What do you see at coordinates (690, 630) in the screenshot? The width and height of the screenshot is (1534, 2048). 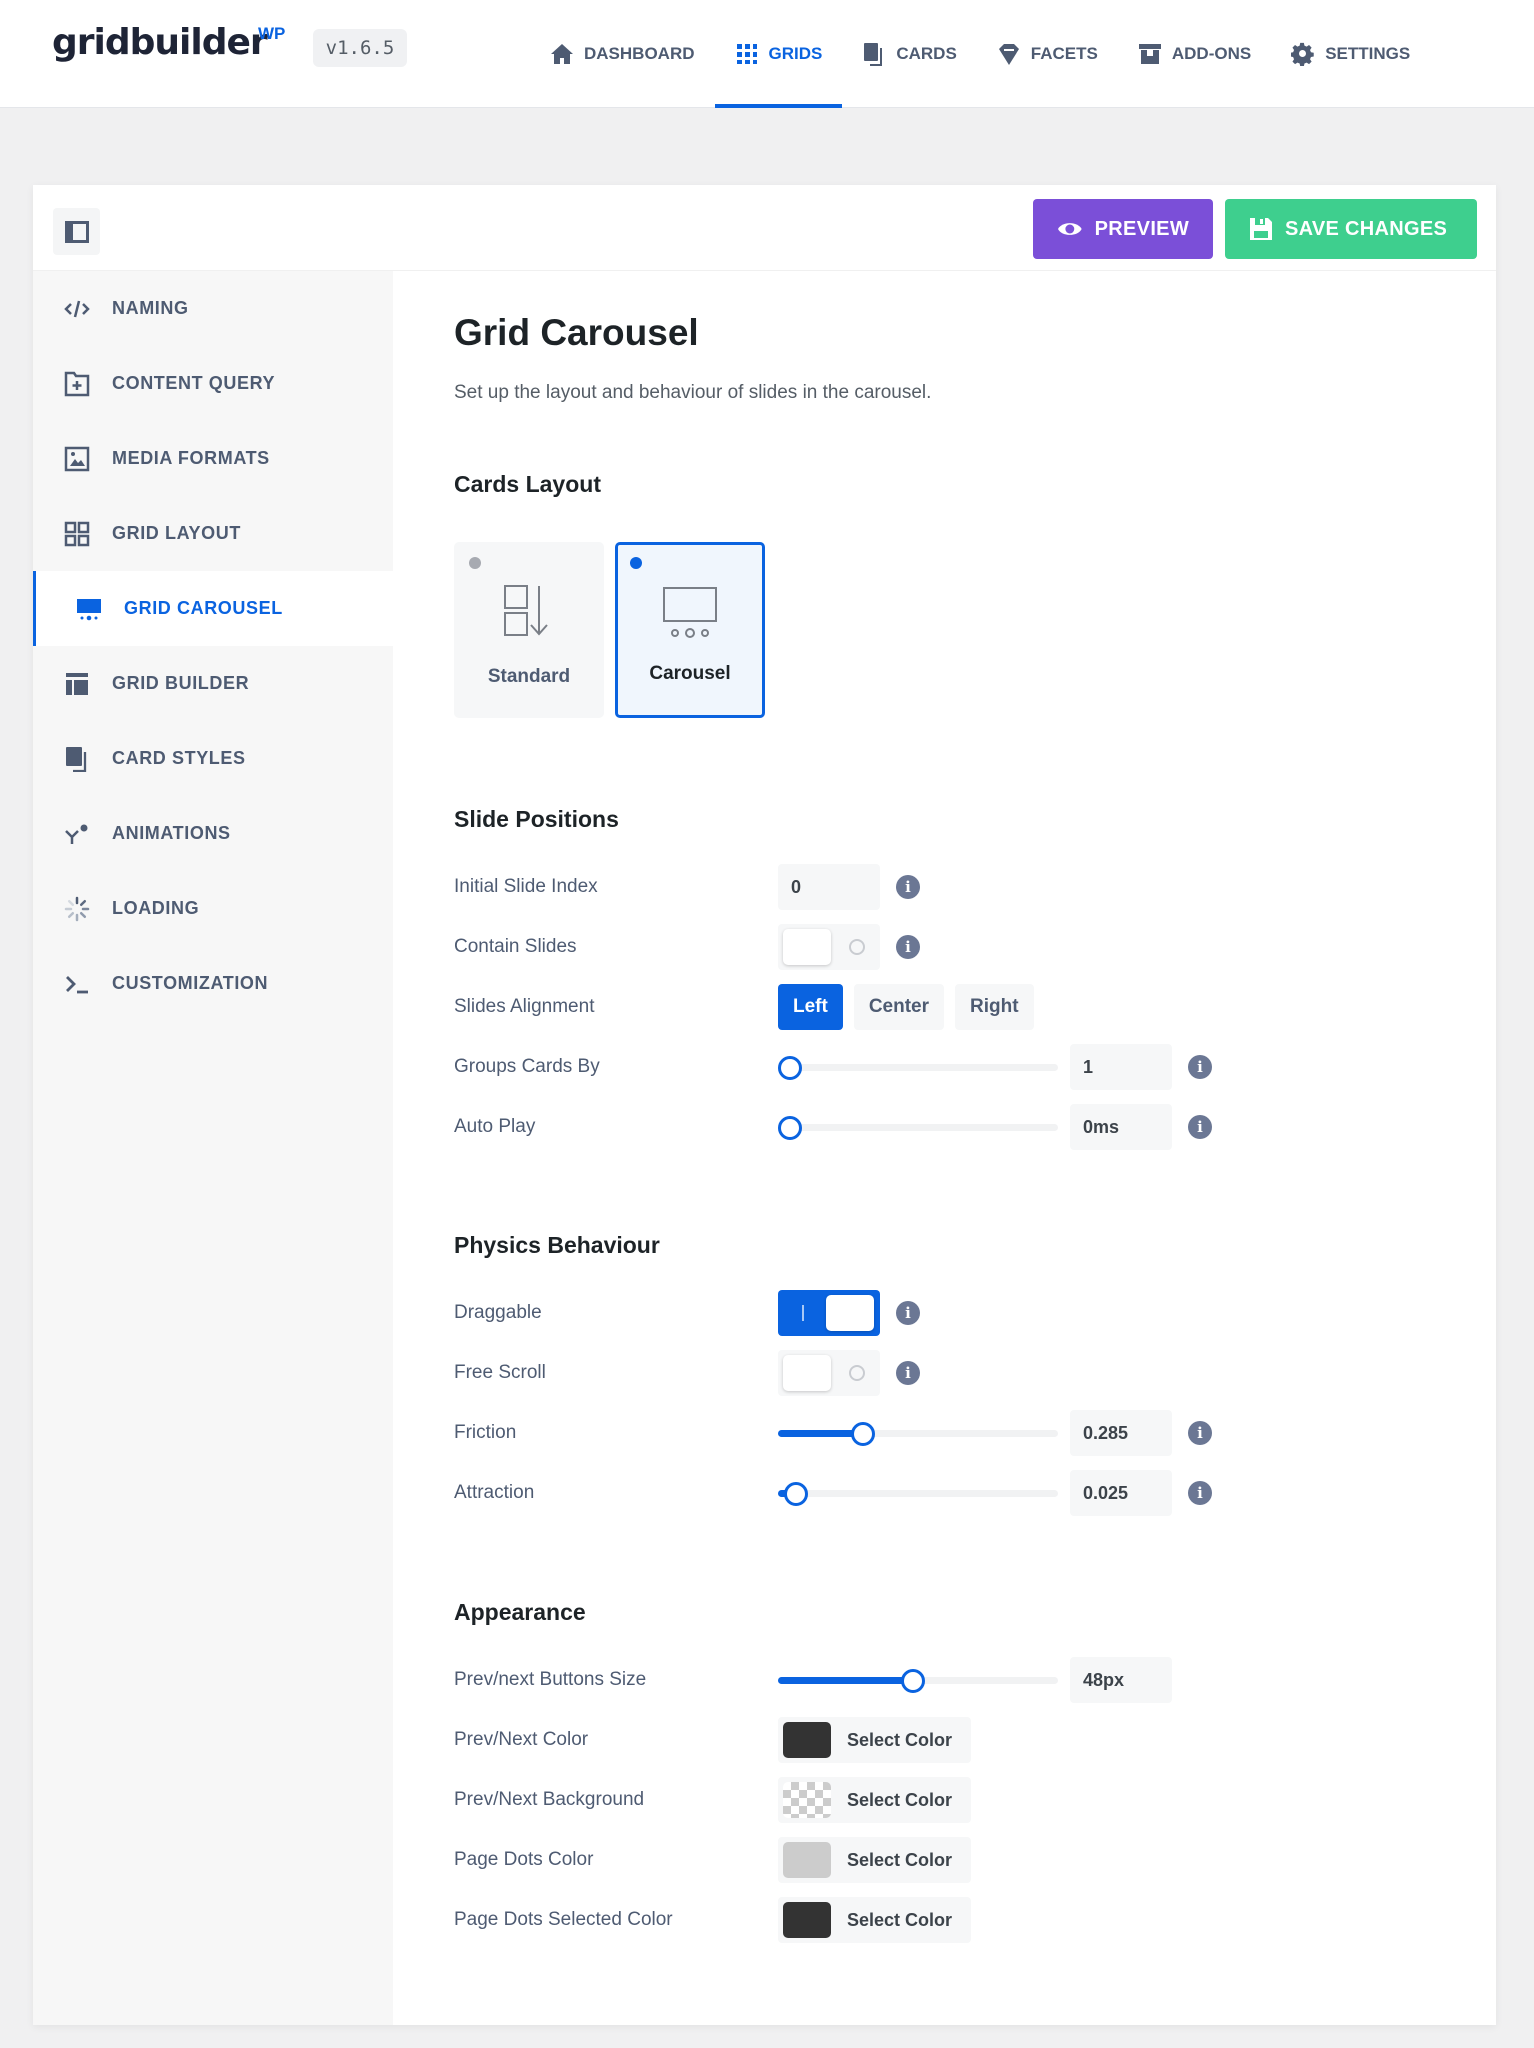 I see `layout-option-carousel: Carousel` at bounding box center [690, 630].